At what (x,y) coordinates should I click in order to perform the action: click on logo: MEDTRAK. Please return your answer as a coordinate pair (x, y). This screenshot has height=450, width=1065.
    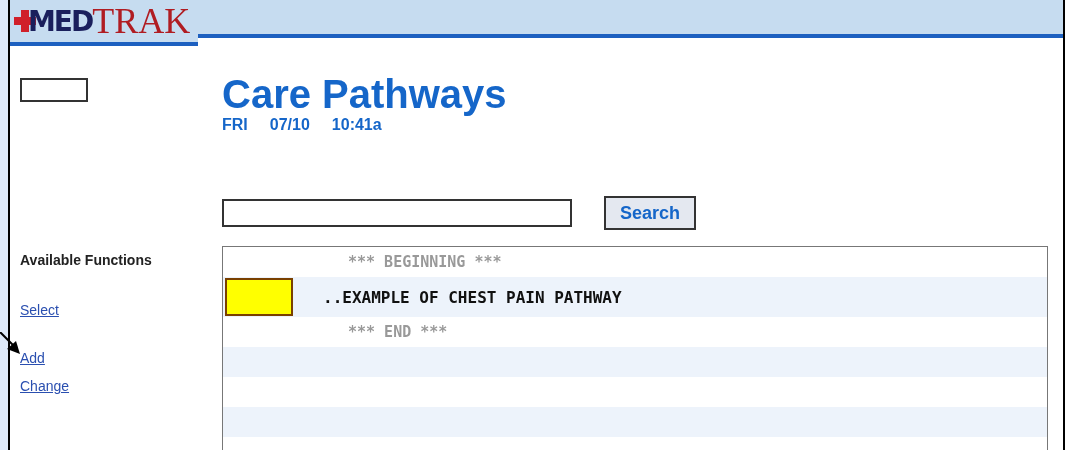
    Looking at the image, I should click on (104, 23).